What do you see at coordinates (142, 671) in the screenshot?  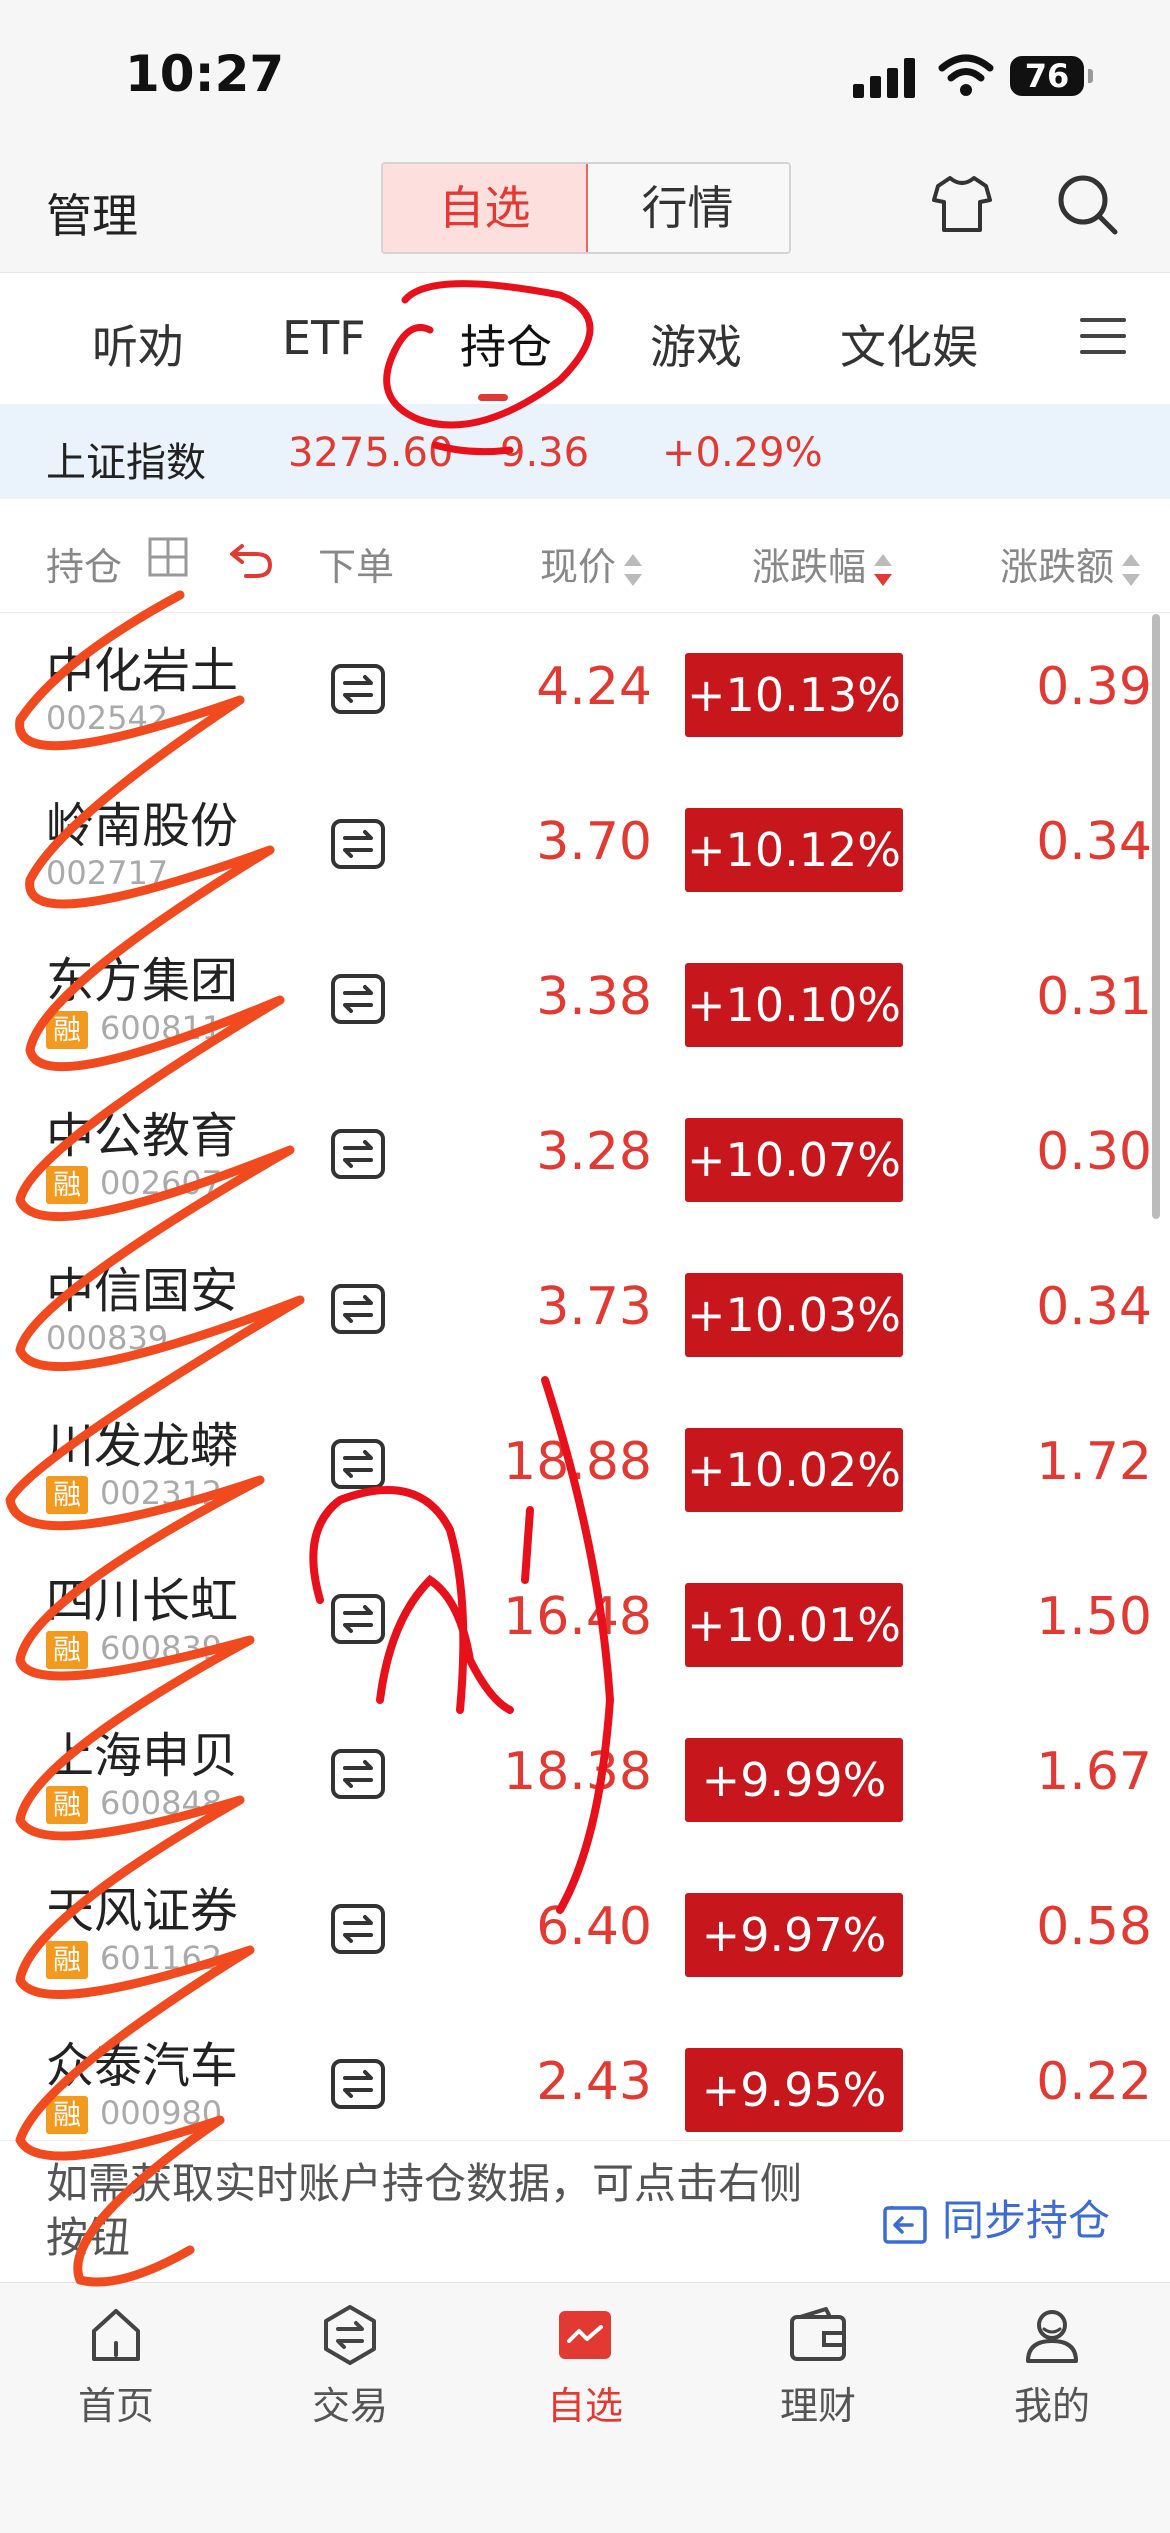 I see `stock-name: 中化岩土` at bounding box center [142, 671].